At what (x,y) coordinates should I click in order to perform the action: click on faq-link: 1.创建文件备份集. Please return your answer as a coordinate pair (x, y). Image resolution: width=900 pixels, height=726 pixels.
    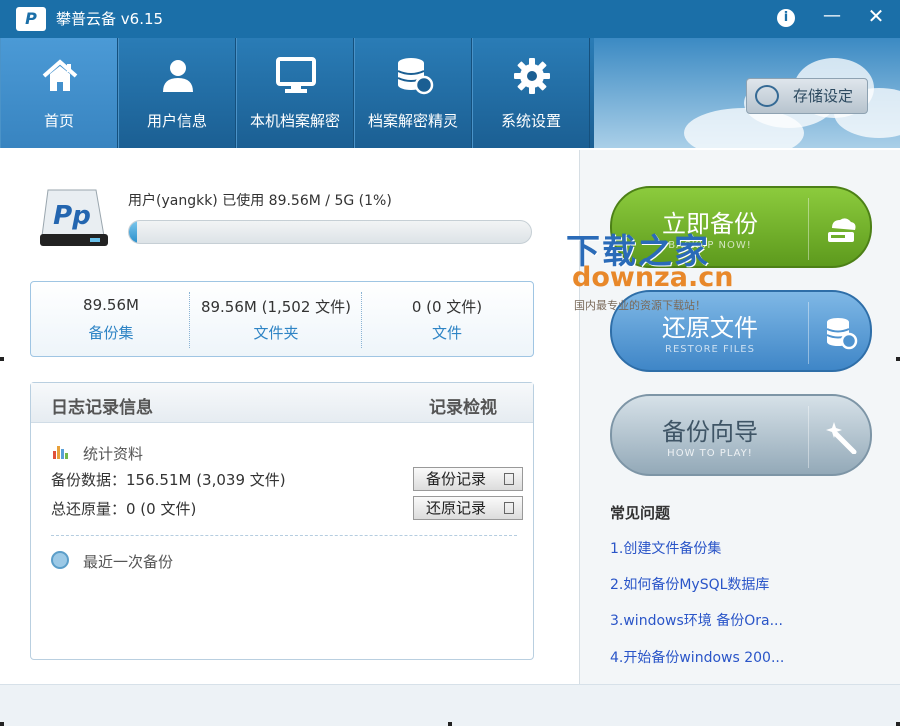
    Looking at the image, I should click on (665, 548).